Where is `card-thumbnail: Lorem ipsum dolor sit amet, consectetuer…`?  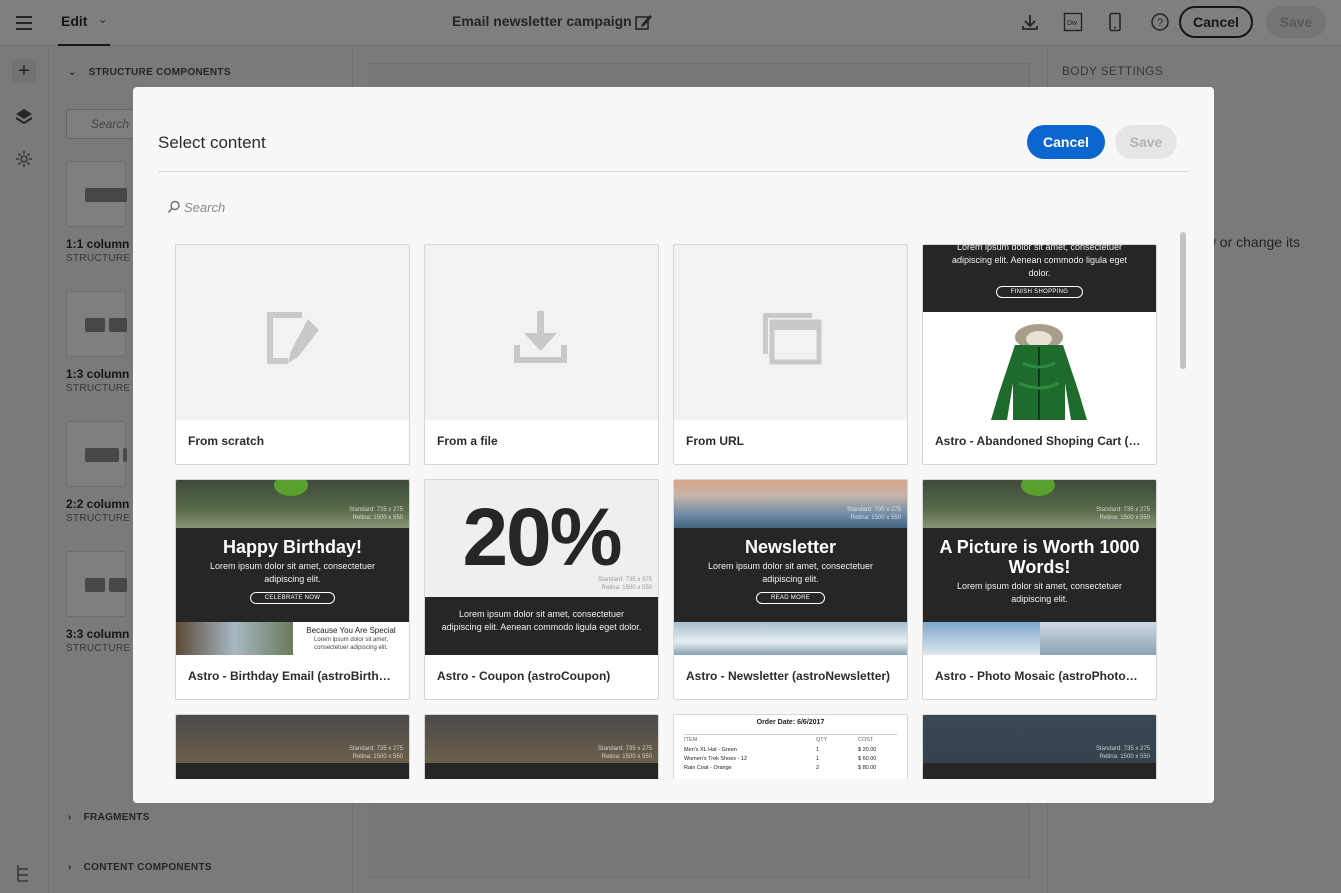
card-thumbnail: Lorem ipsum dolor sit amet, consectetuer… is located at coordinates (1039, 332).